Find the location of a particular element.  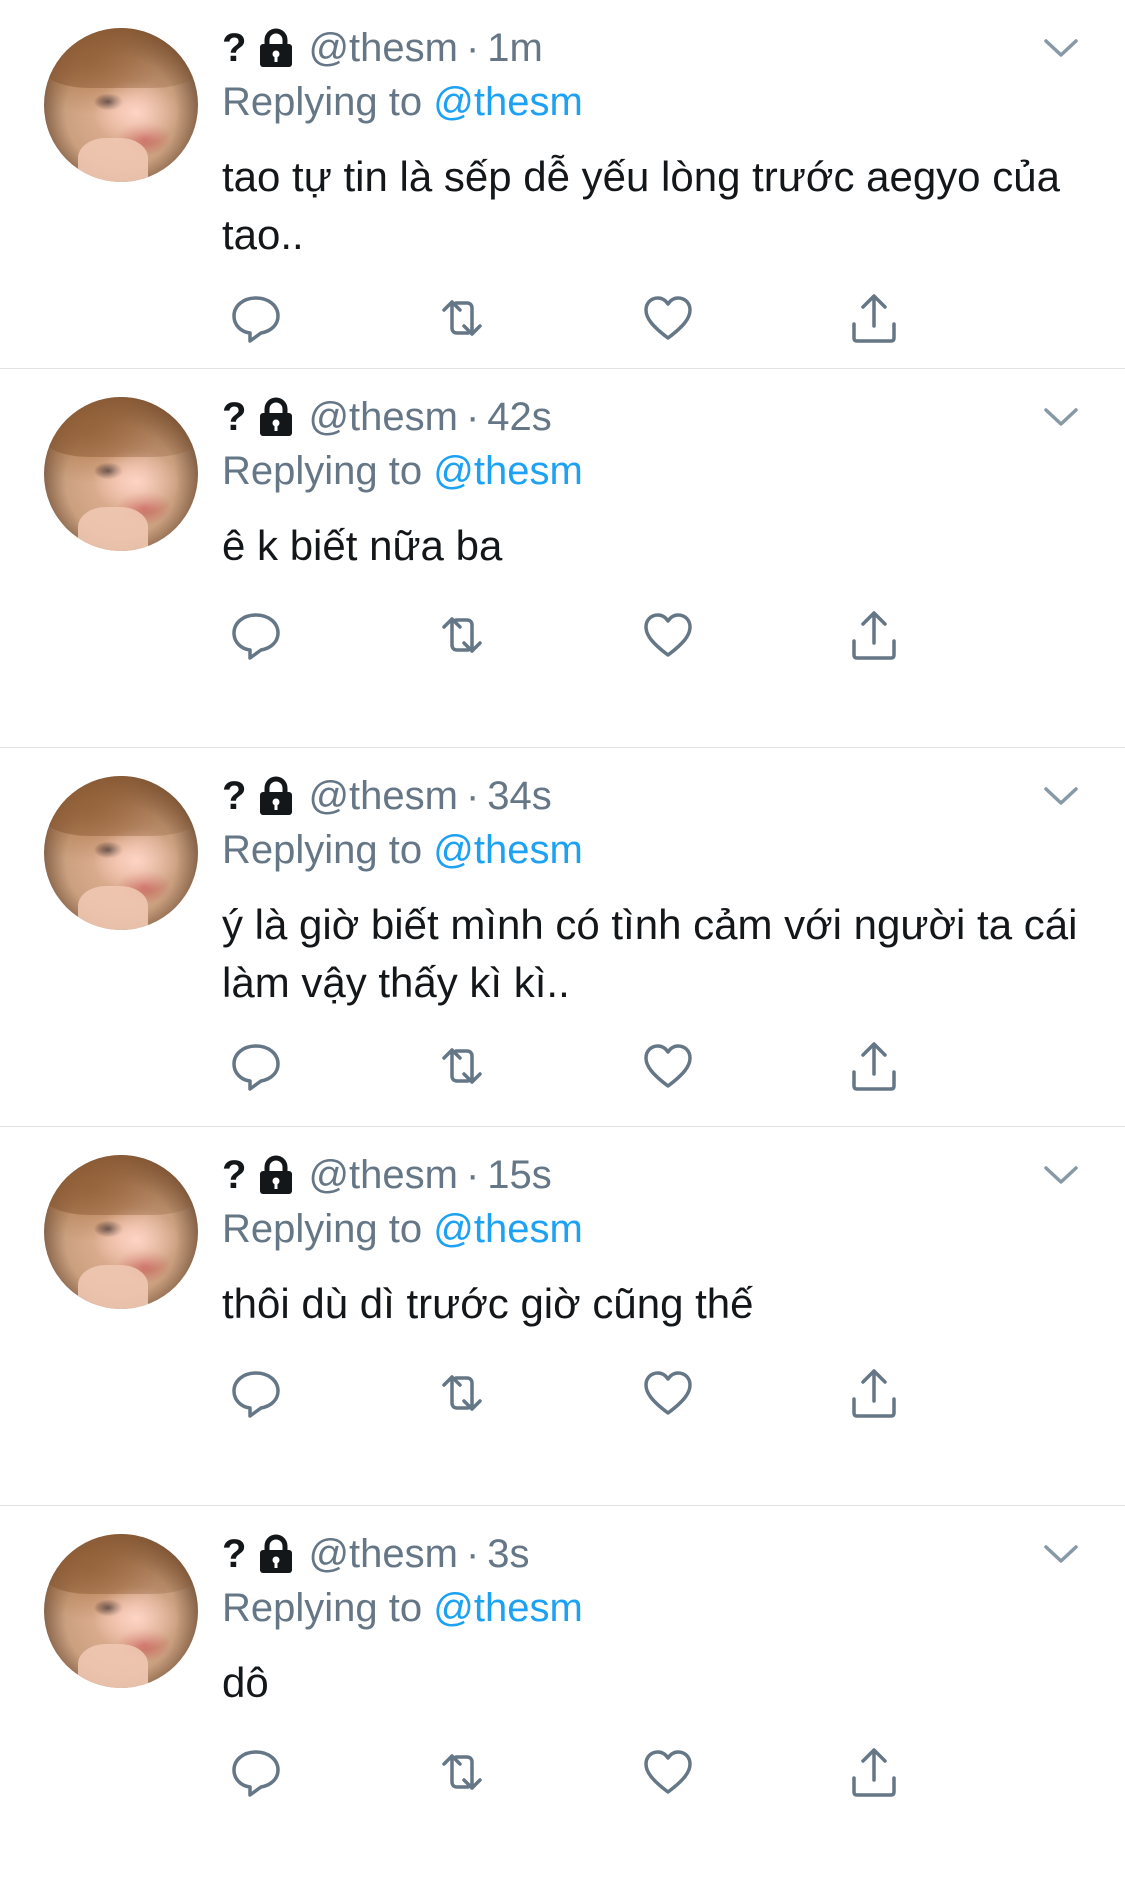

tweet-header: ? @thesm · 15s is located at coordinates (387, 1175).